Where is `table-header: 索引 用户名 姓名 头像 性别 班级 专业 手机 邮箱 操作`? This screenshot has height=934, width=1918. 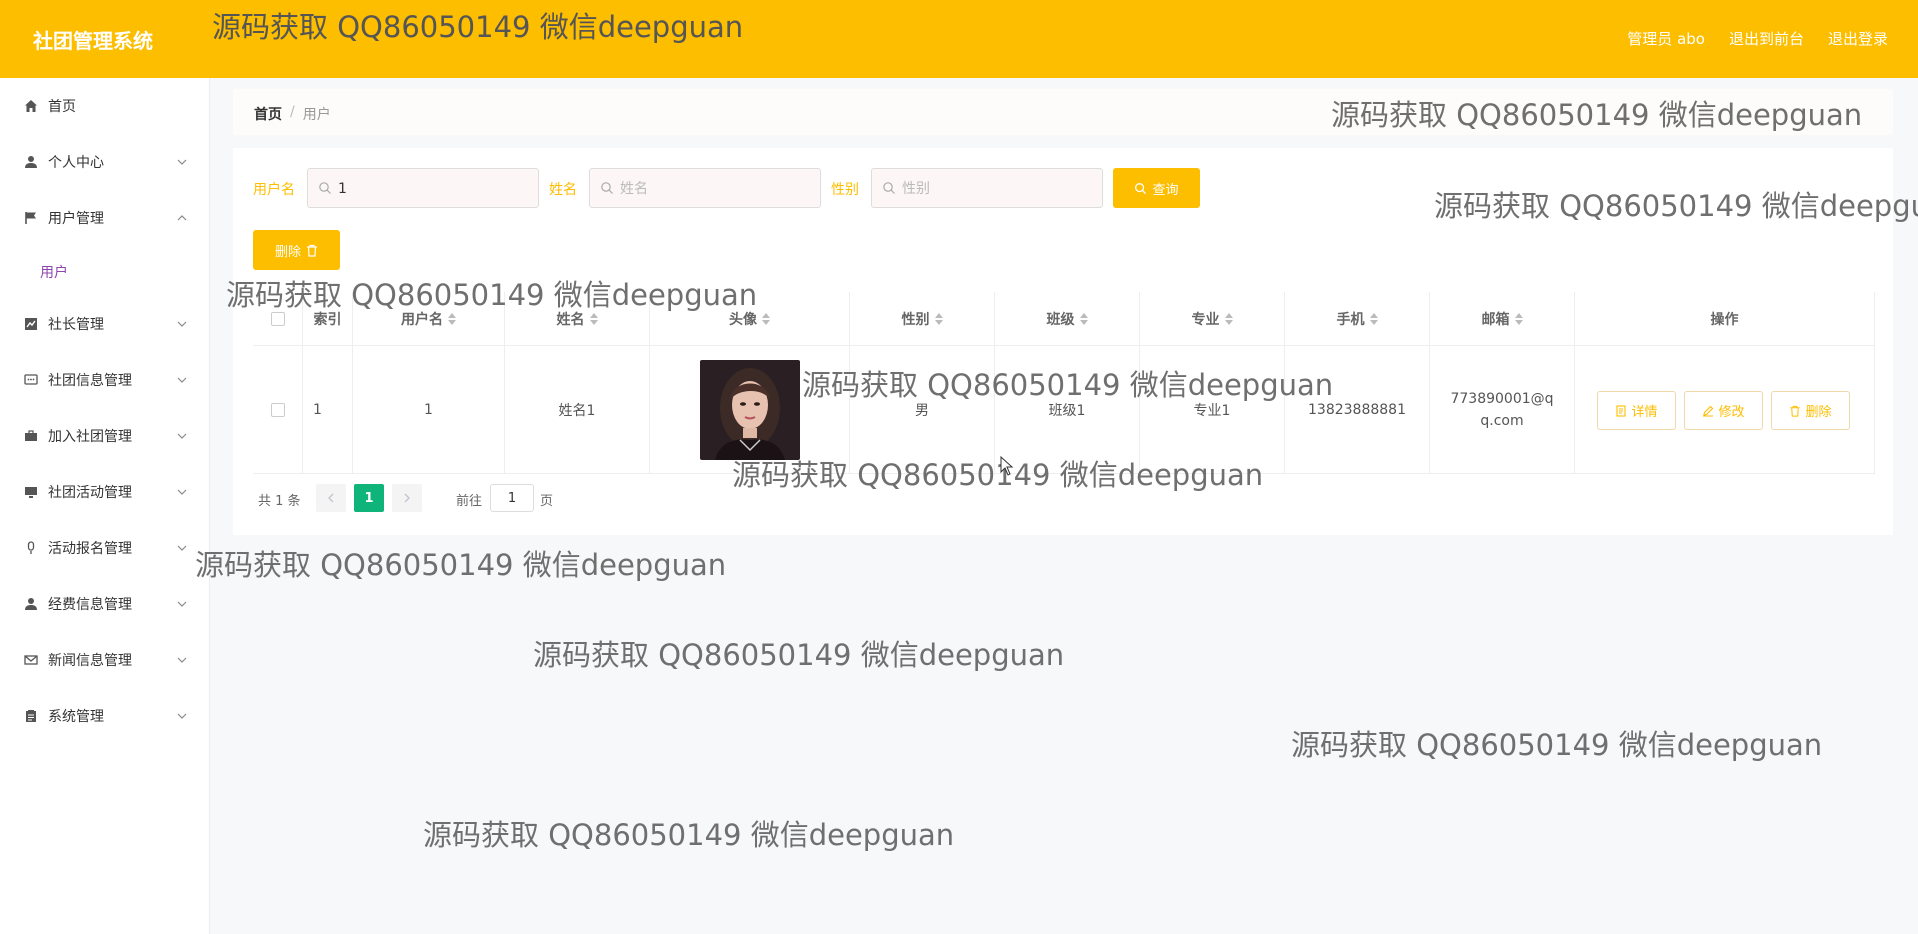 table-header: 索引 用户名 姓名 头像 性别 班级 专业 手机 邮箱 操作 is located at coordinates (1064, 319).